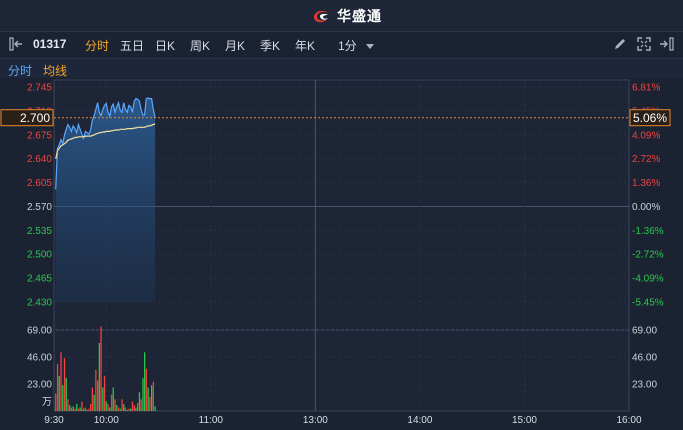 The width and height of the screenshot is (683, 430). I want to click on percent-tick-label: 4.09%, so click(646, 135).